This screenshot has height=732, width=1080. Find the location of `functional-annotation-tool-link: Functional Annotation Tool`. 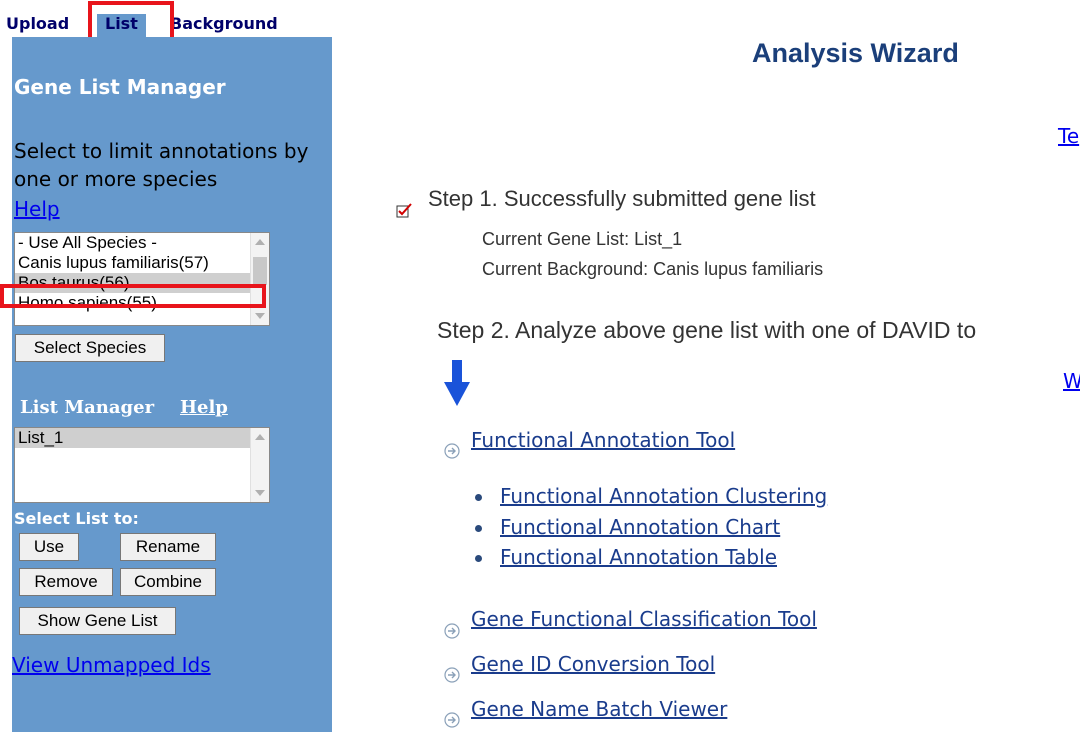

functional-annotation-tool-link: Functional Annotation Tool is located at coordinates (603, 440).